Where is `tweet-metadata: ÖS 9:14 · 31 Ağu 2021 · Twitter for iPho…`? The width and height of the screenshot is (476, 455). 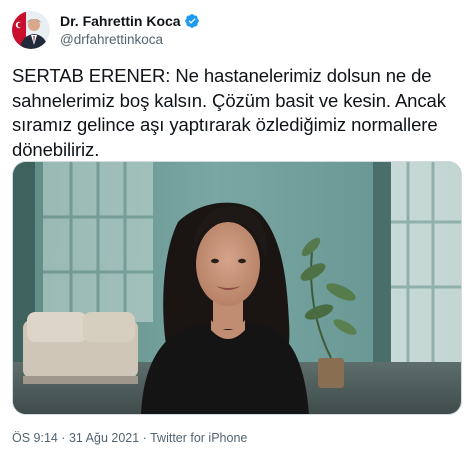
tweet-metadata: ÖS 9:14 · 31 Ağu 2021 · Twitter for iPho… is located at coordinates (129, 438).